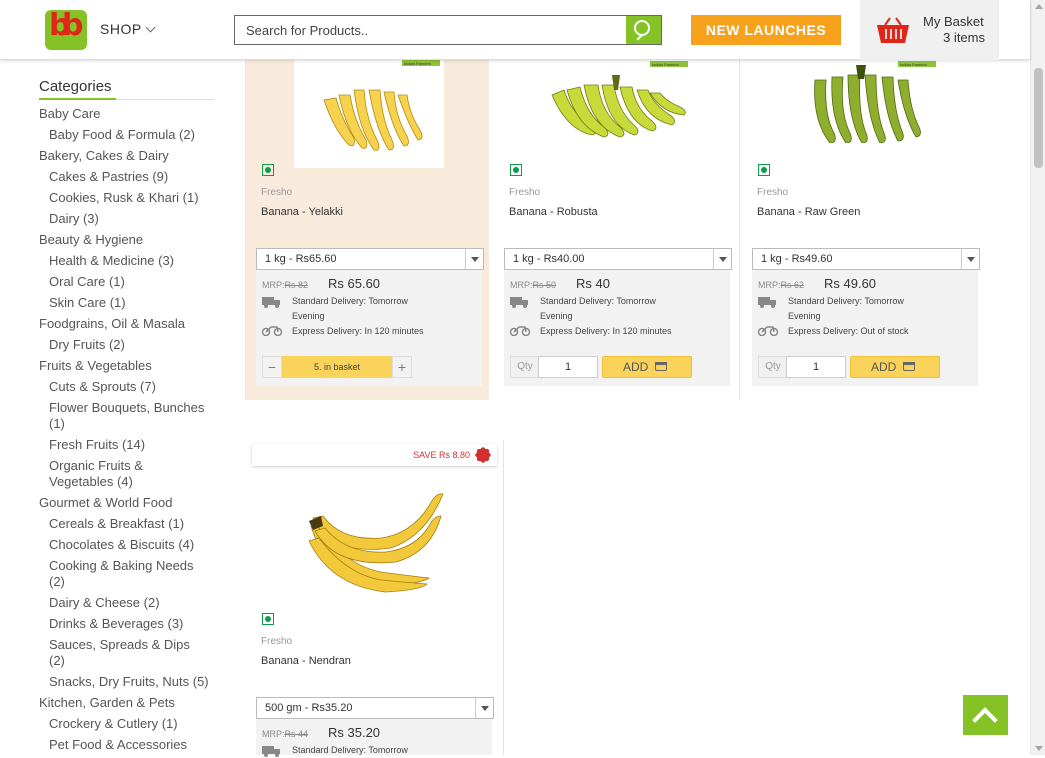 The height and width of the screenshot is (758, 1045). What do you see at coordinates (1039, 748) in the screenshot?
I see `scroll-down-arrow-icon` at bounding box center [1039, 748].